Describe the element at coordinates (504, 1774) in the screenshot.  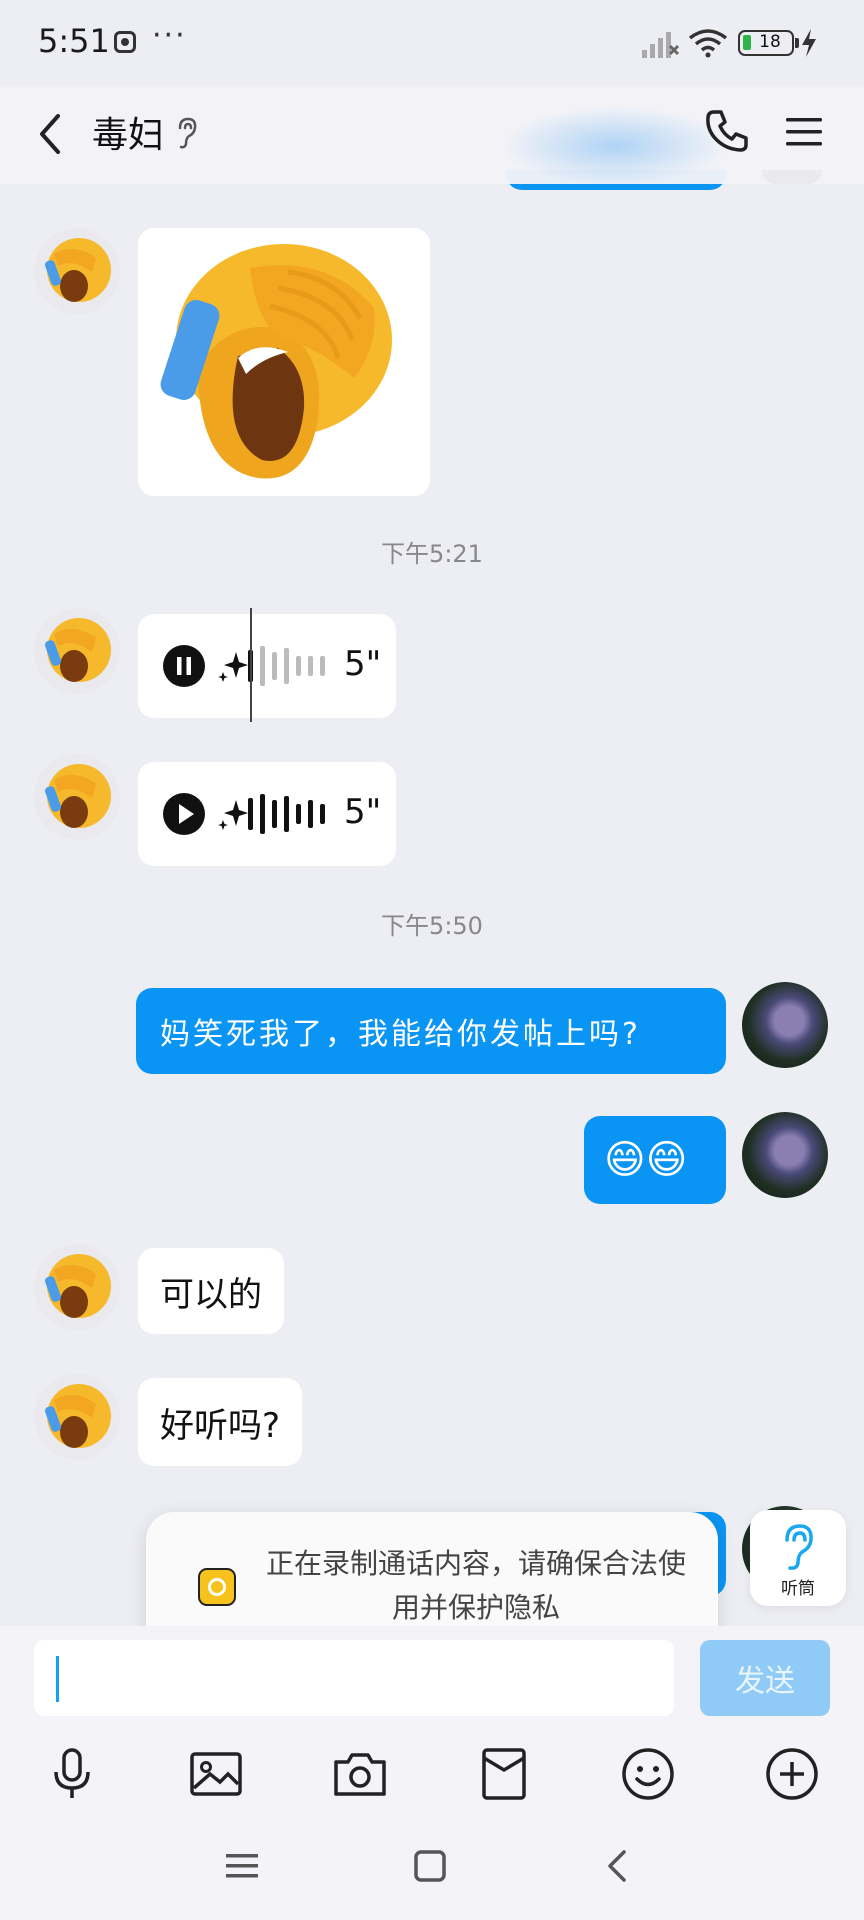
I see `red-packet-icon` at that location.